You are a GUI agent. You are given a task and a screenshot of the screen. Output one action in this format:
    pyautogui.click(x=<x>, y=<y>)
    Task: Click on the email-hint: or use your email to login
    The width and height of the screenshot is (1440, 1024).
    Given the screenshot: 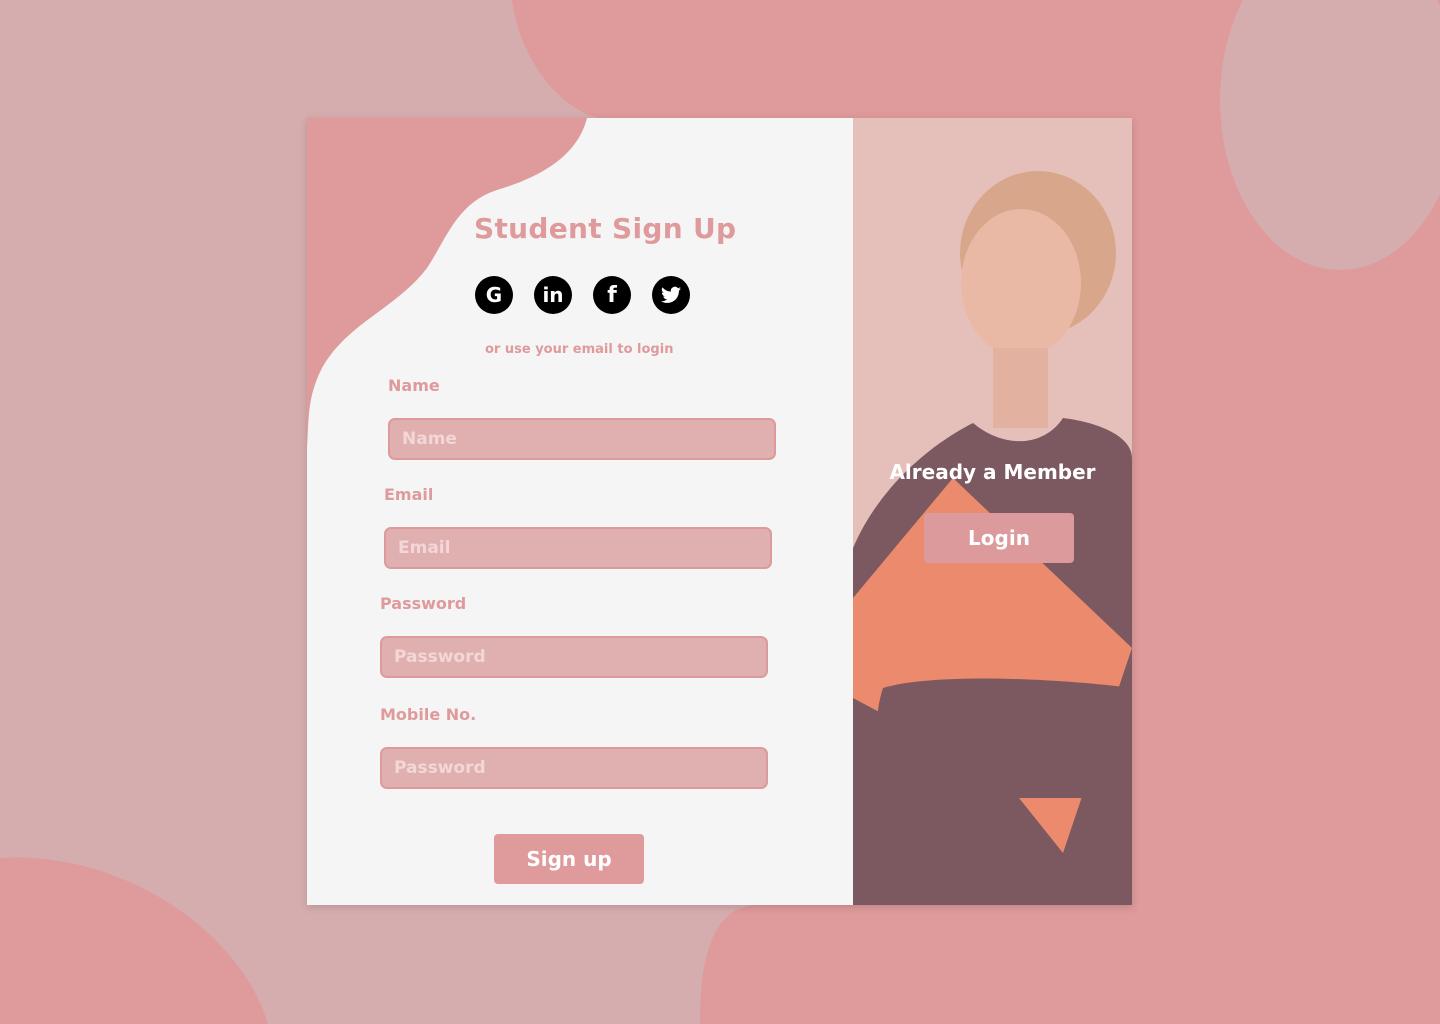 What is the action you would take?
    pyautogui.click(x=579, y=349)
    